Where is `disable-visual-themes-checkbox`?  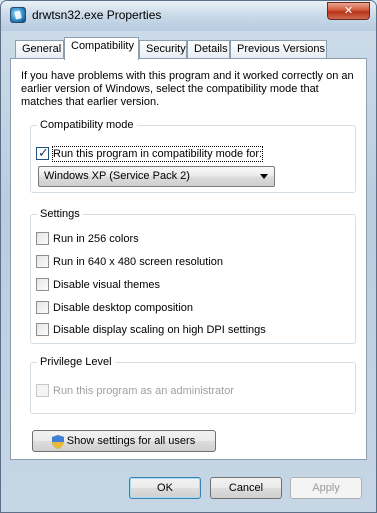 disable-visual-themes-checkbox is located at coordinates (42, 284).